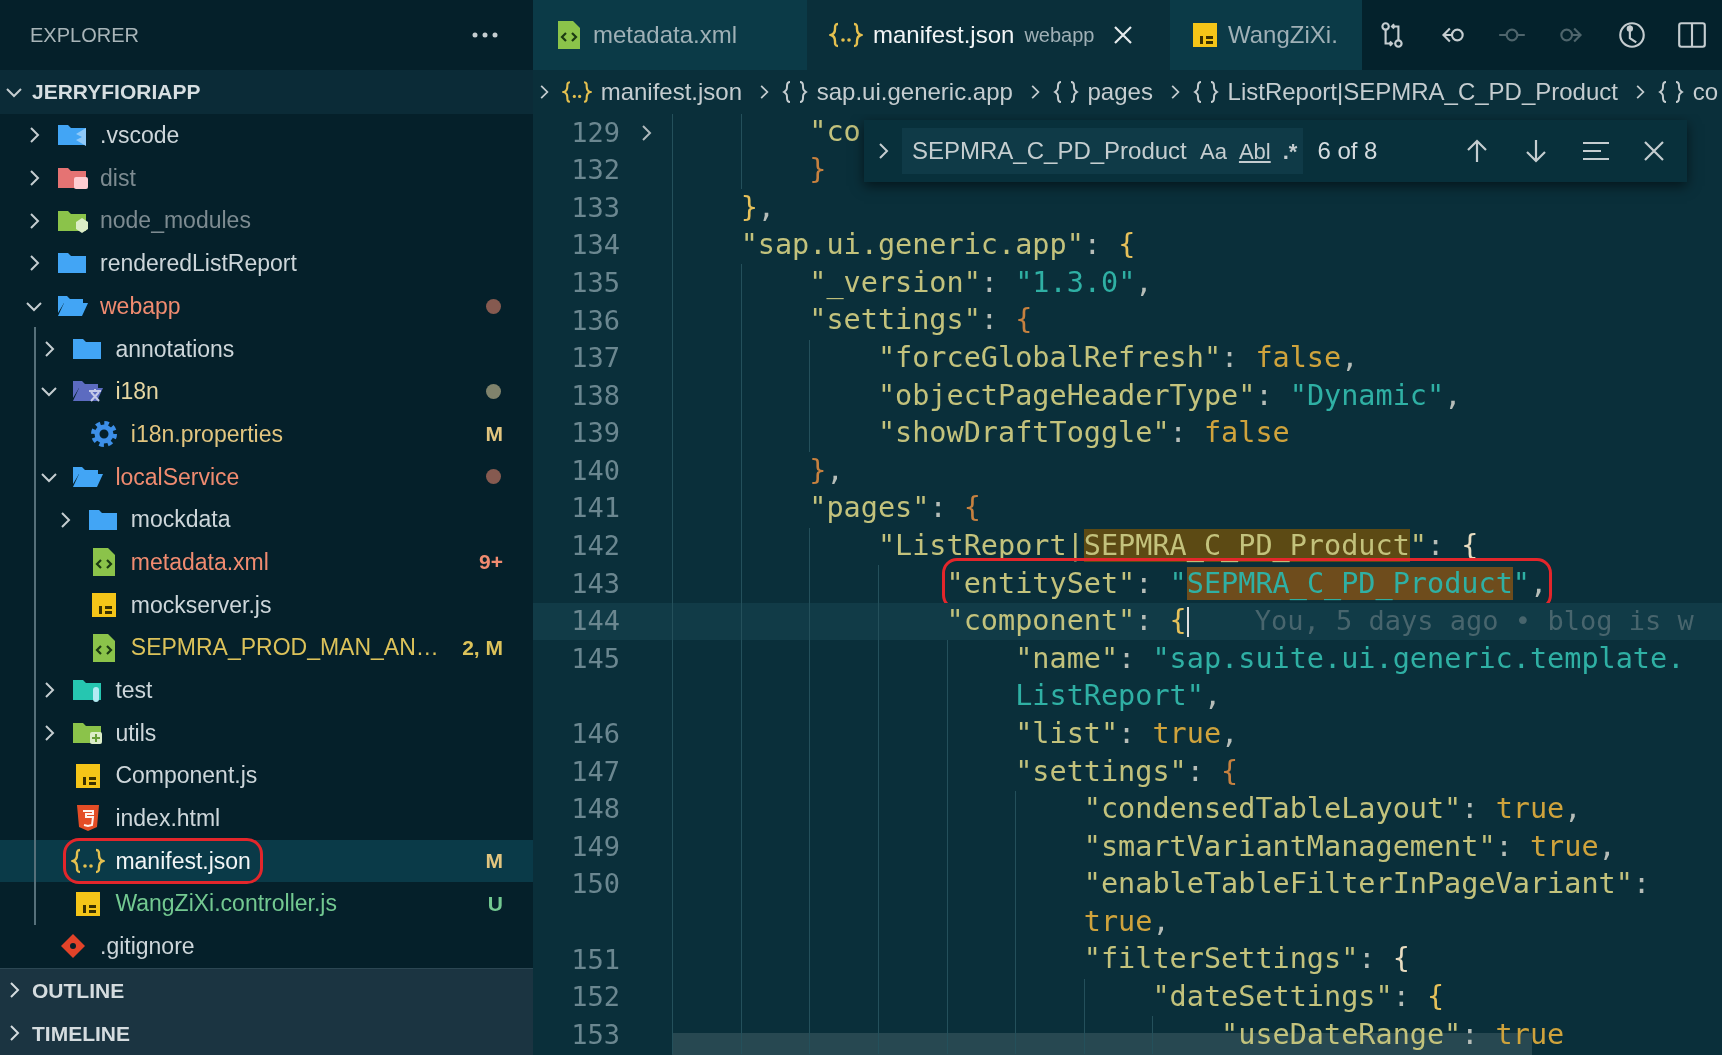 The height and width of the screenshot is (1055, 1722). What do you see at coordinates (1348, 151) in the screenshot?
I see `match-count: 6 of 8` at bounding box center [1348, 151].